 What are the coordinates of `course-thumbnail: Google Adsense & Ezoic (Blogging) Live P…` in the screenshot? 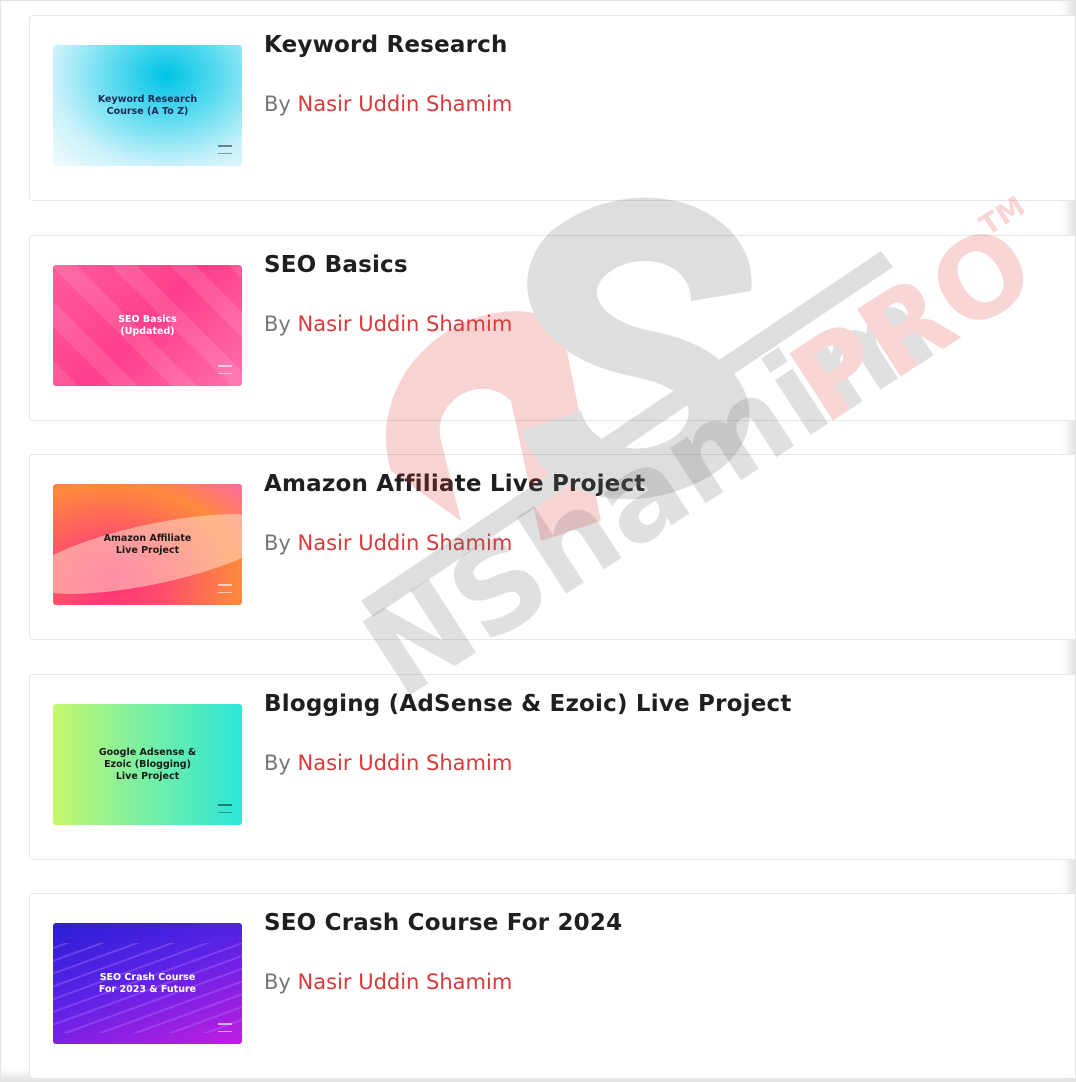 It's located at (147, 764).